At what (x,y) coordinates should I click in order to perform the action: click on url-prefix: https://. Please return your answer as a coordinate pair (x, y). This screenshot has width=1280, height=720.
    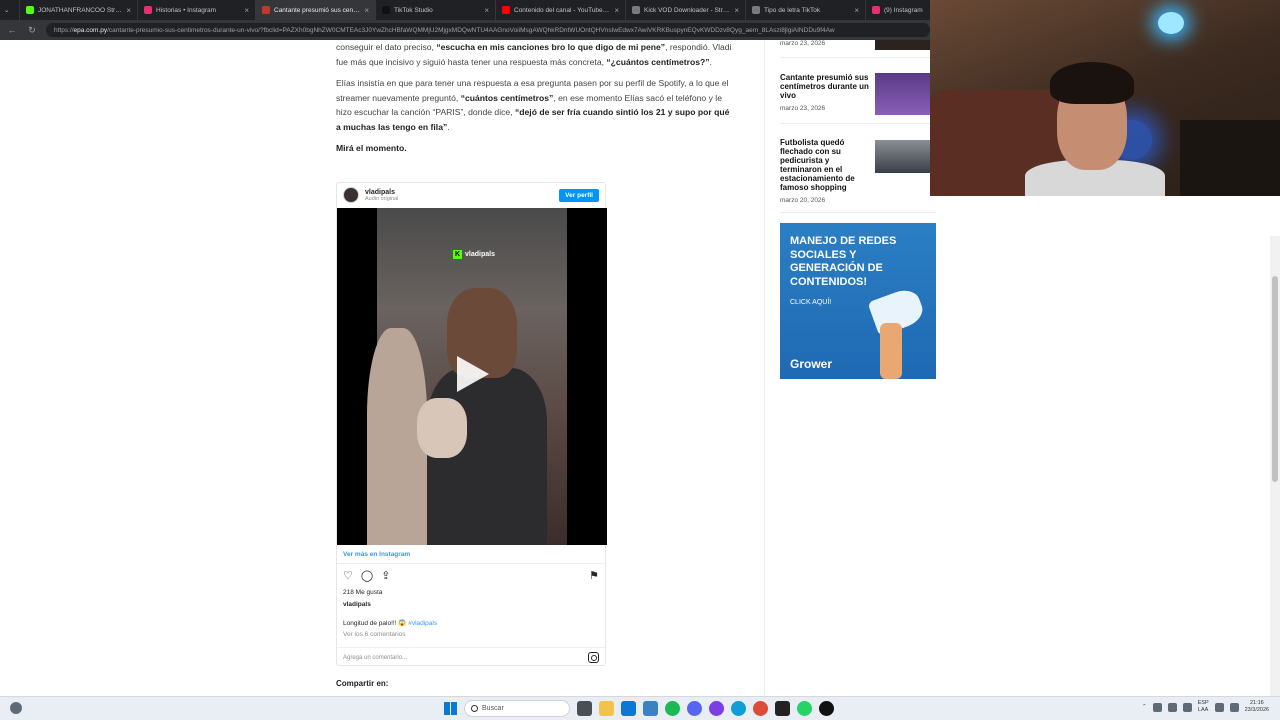
    Looking at the image, I should click on (64, 30).